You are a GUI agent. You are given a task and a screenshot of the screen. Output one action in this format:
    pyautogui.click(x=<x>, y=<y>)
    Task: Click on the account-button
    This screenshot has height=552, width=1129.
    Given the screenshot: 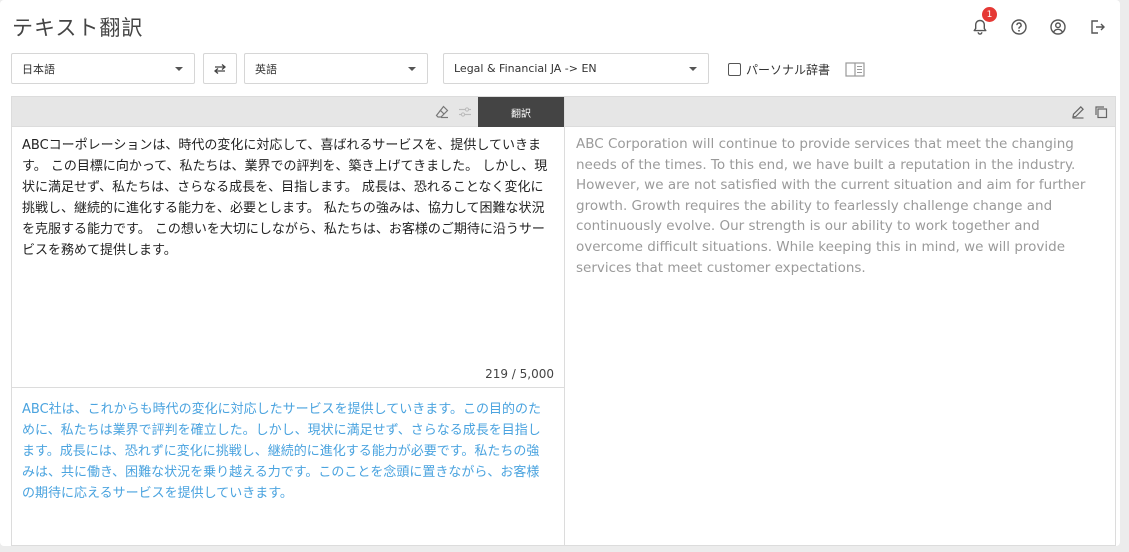 What is the action you would take?
    pyautogui.click(x=1058, y=27)
    